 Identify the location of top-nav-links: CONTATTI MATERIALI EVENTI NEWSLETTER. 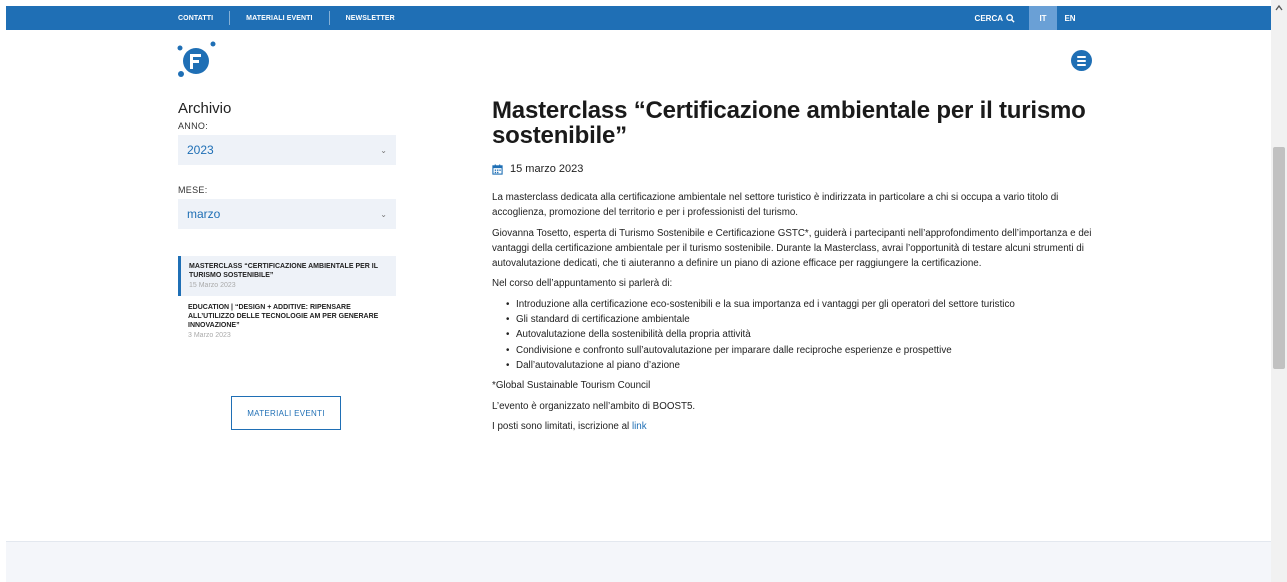
(200, 18).